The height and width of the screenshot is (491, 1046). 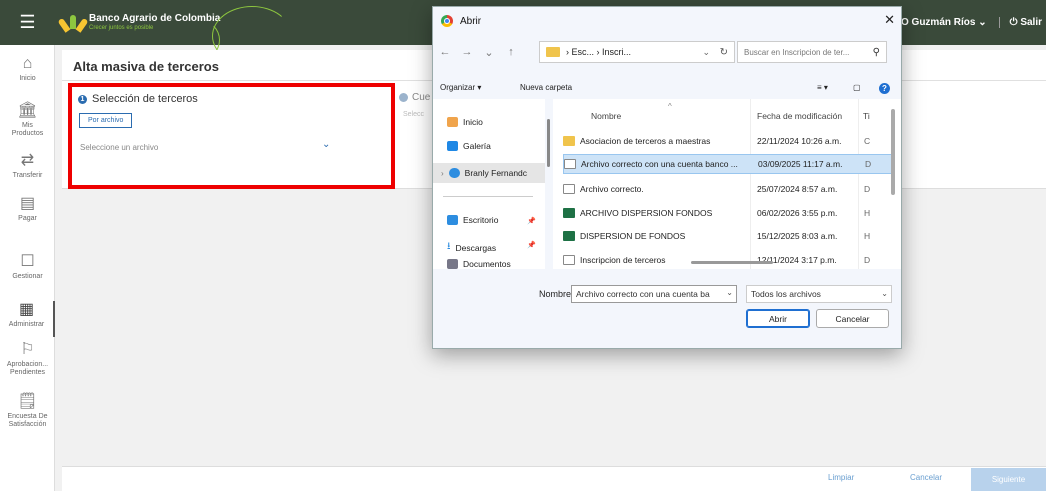 What do you see at coordinates (841, 477) in the screenshot?
I see `clear-button: Limpiar` at bounding box center [841, 477].